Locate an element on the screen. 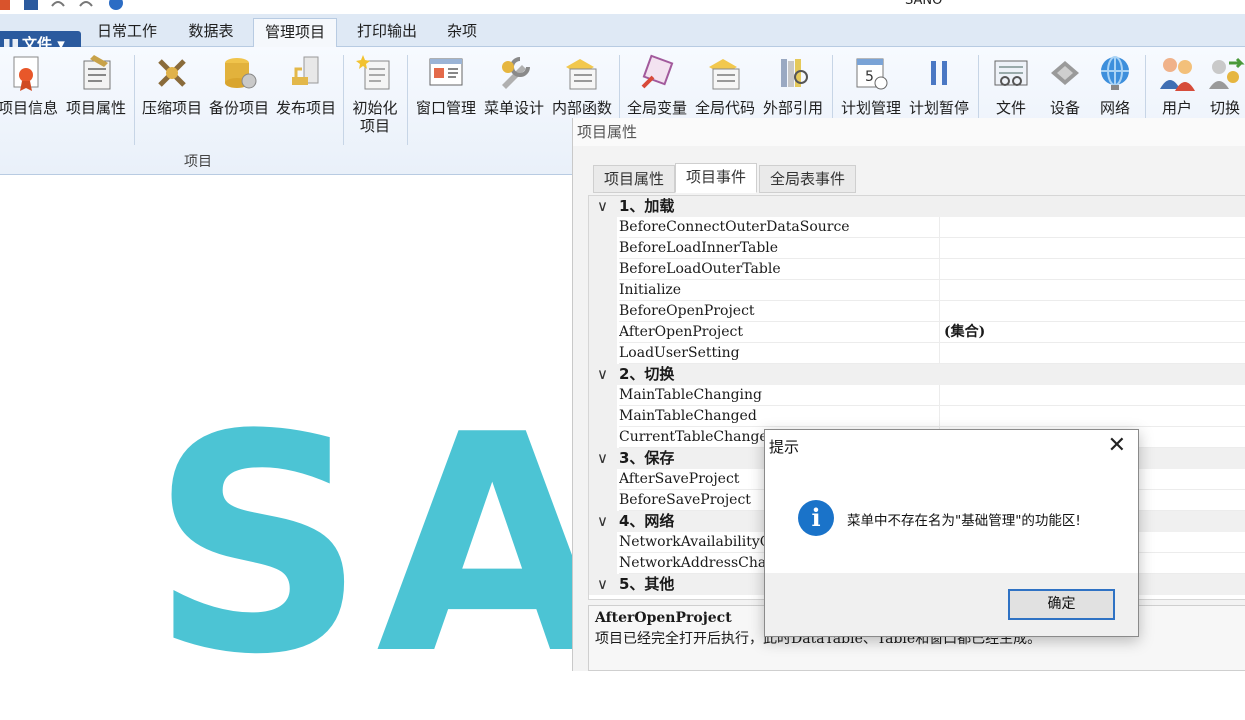 The height and width of the screenshot is (720, 1245). property-row: BeforeLoadInnerTable is located at coordinates (917, 248).